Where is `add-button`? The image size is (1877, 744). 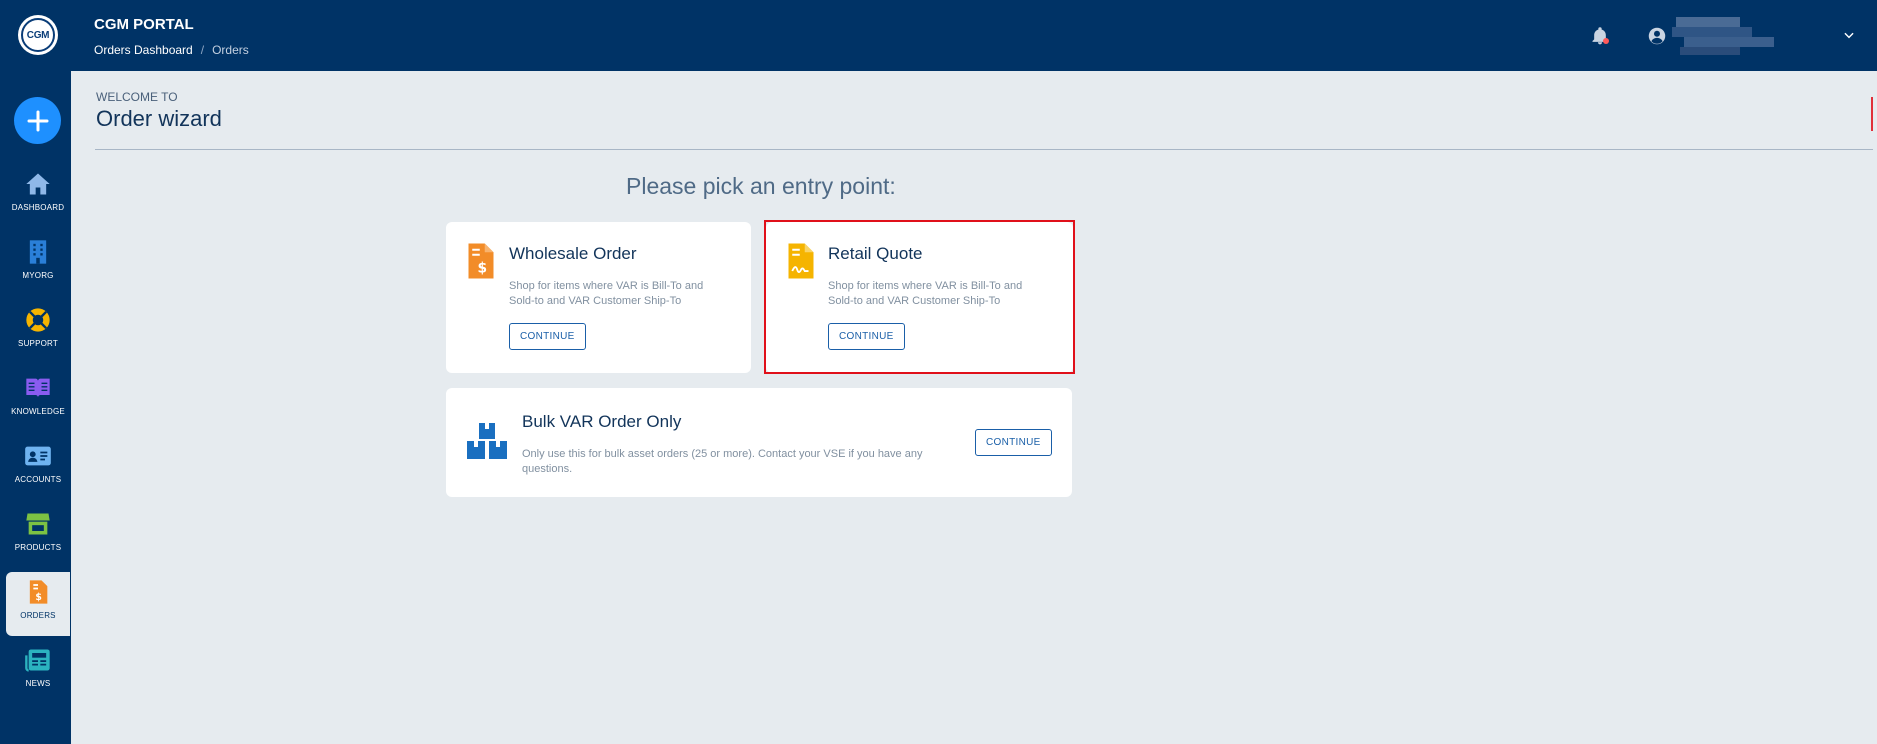 add-button is located at coordinates (37, 120).